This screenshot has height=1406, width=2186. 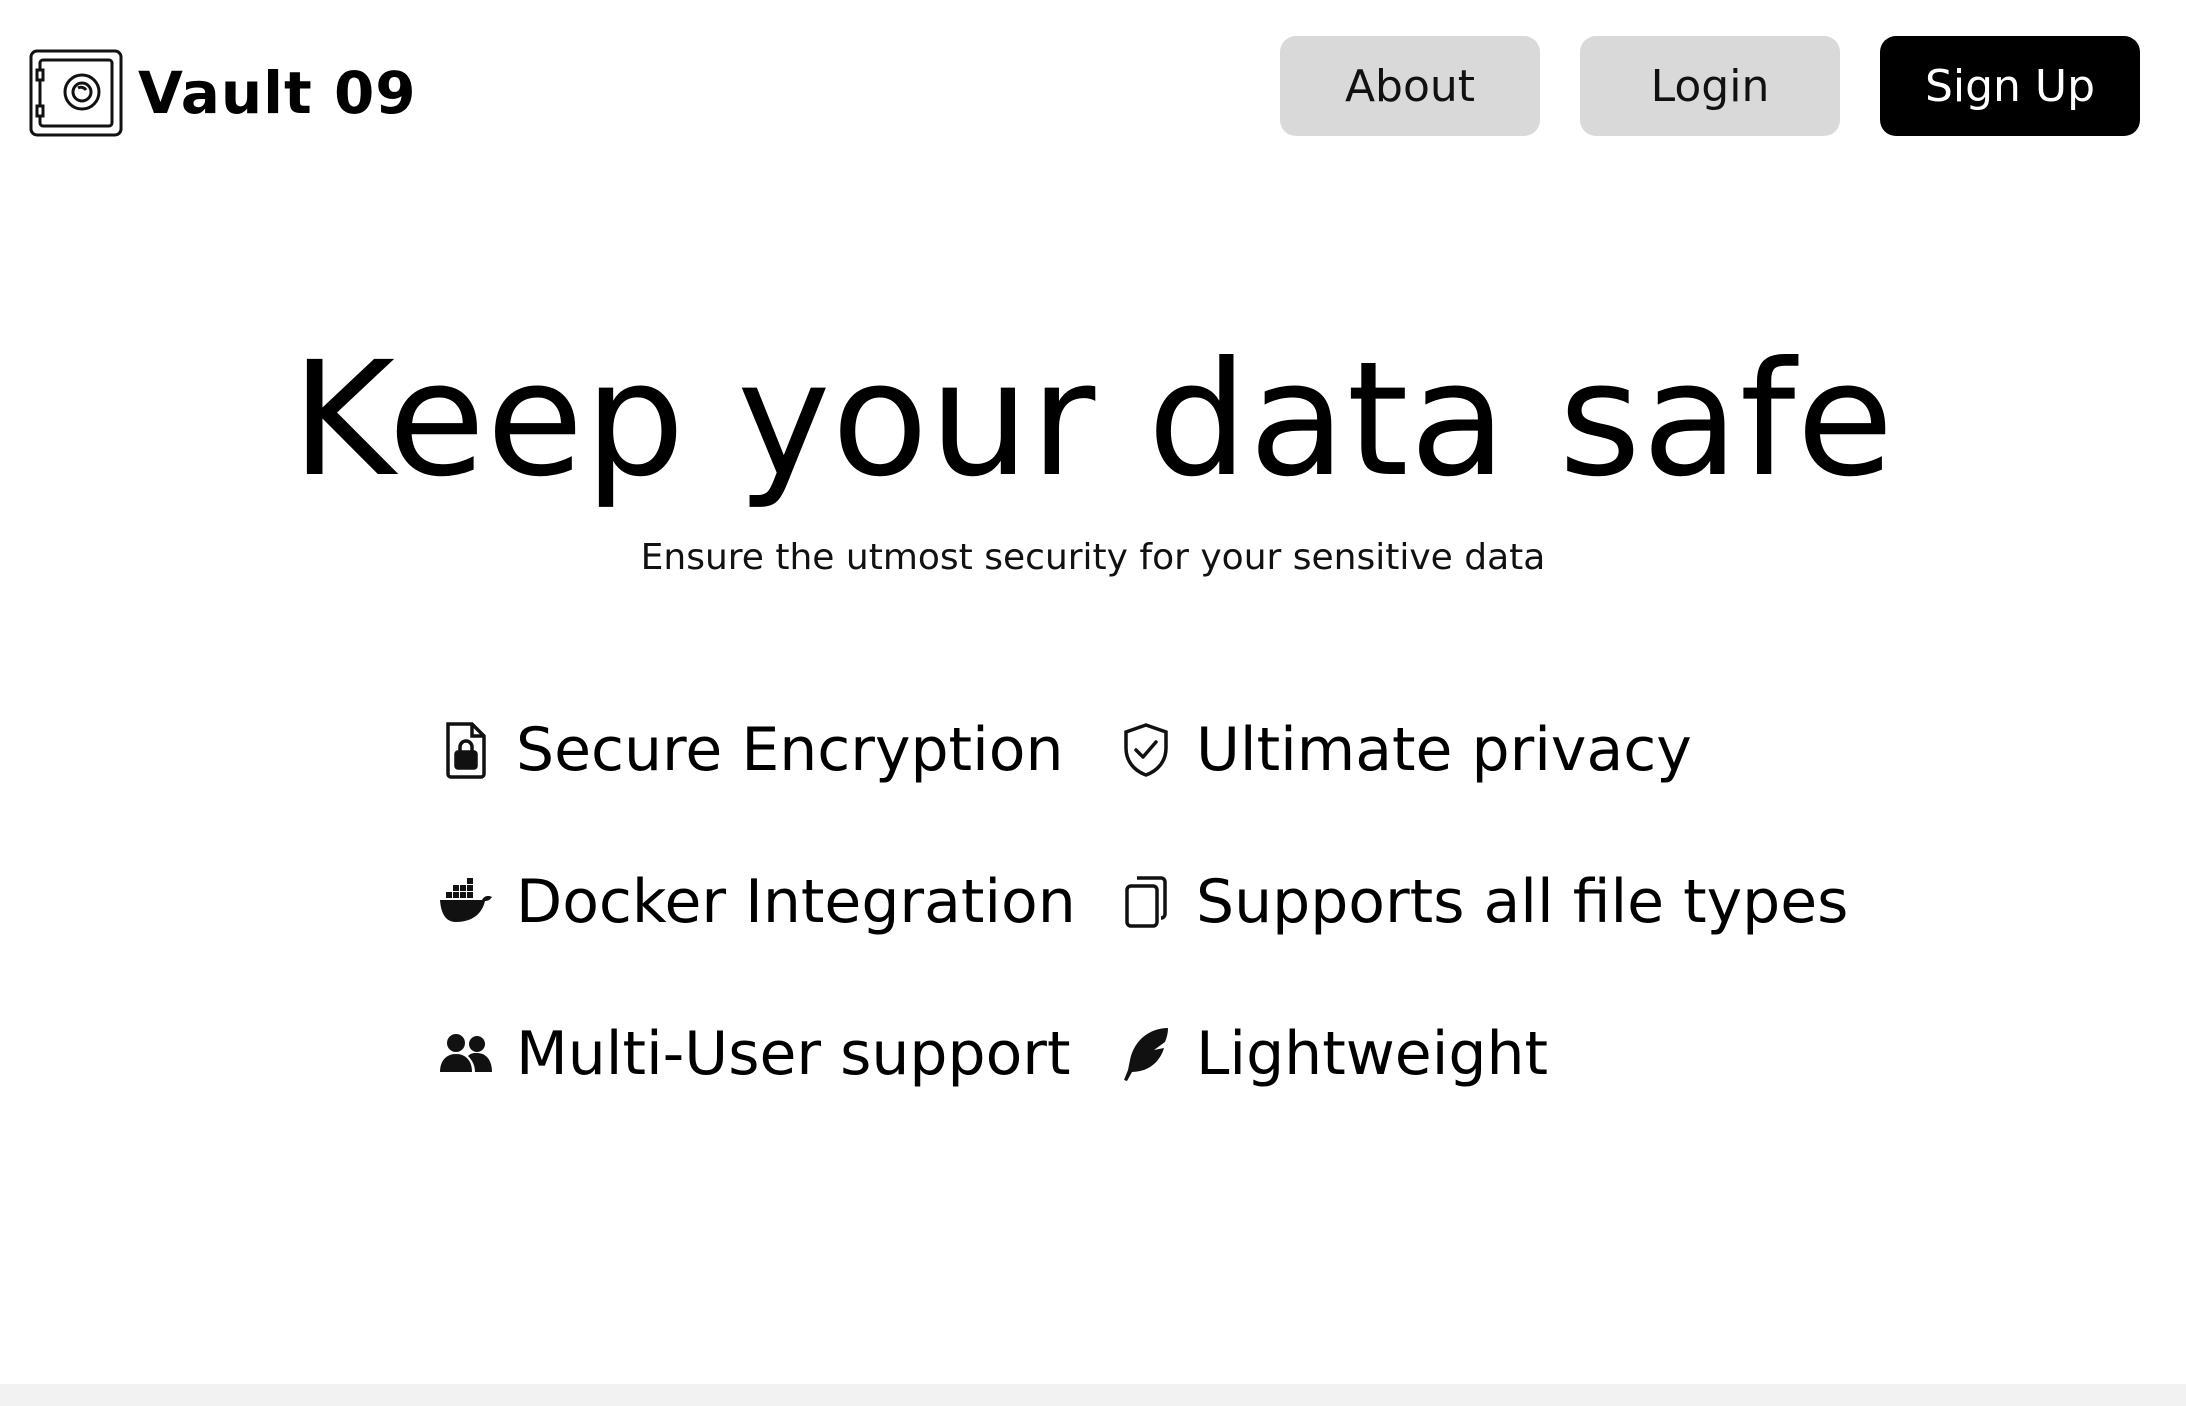 I want to click on feature-label: Secure Encryption, so click(x=790, y=750).